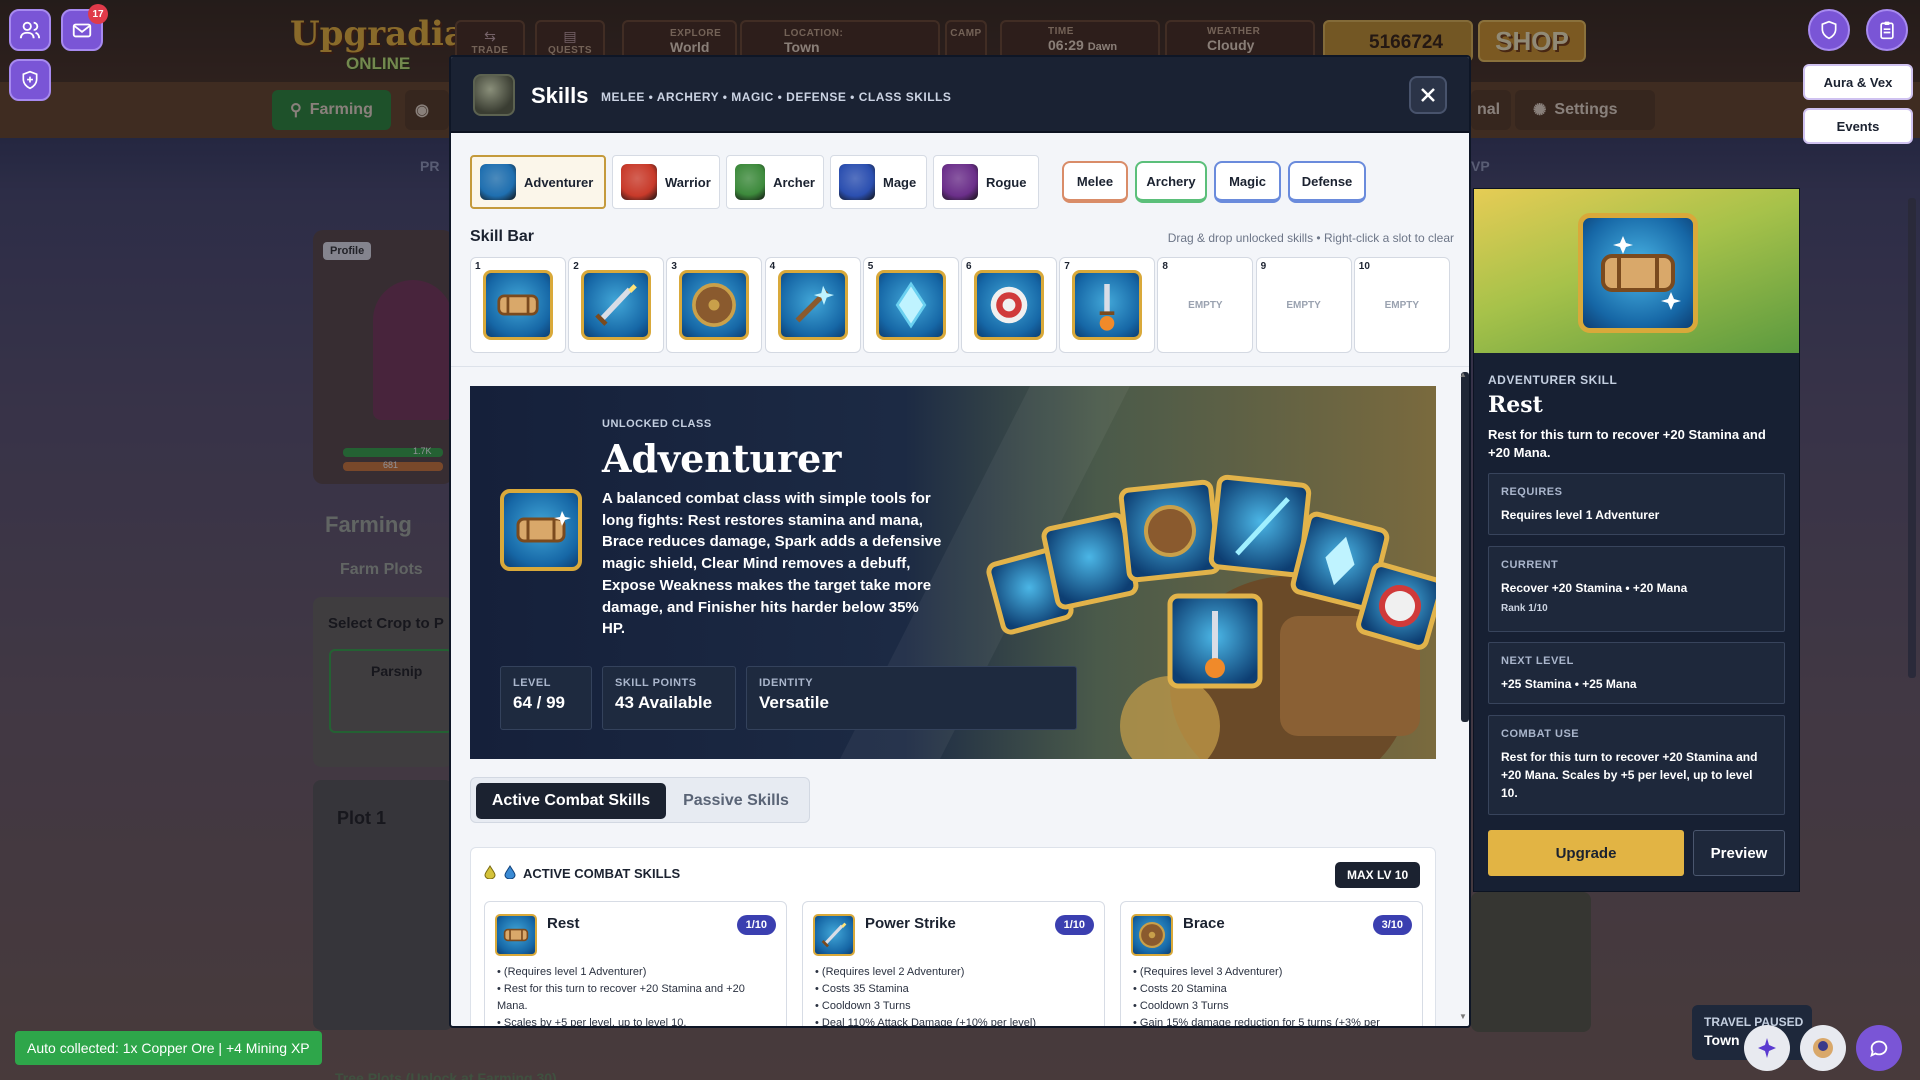 Image resolution: width=1920 pixels, height=1080 pixels. I want to click on shield-plus-icon, so click(30, 80).